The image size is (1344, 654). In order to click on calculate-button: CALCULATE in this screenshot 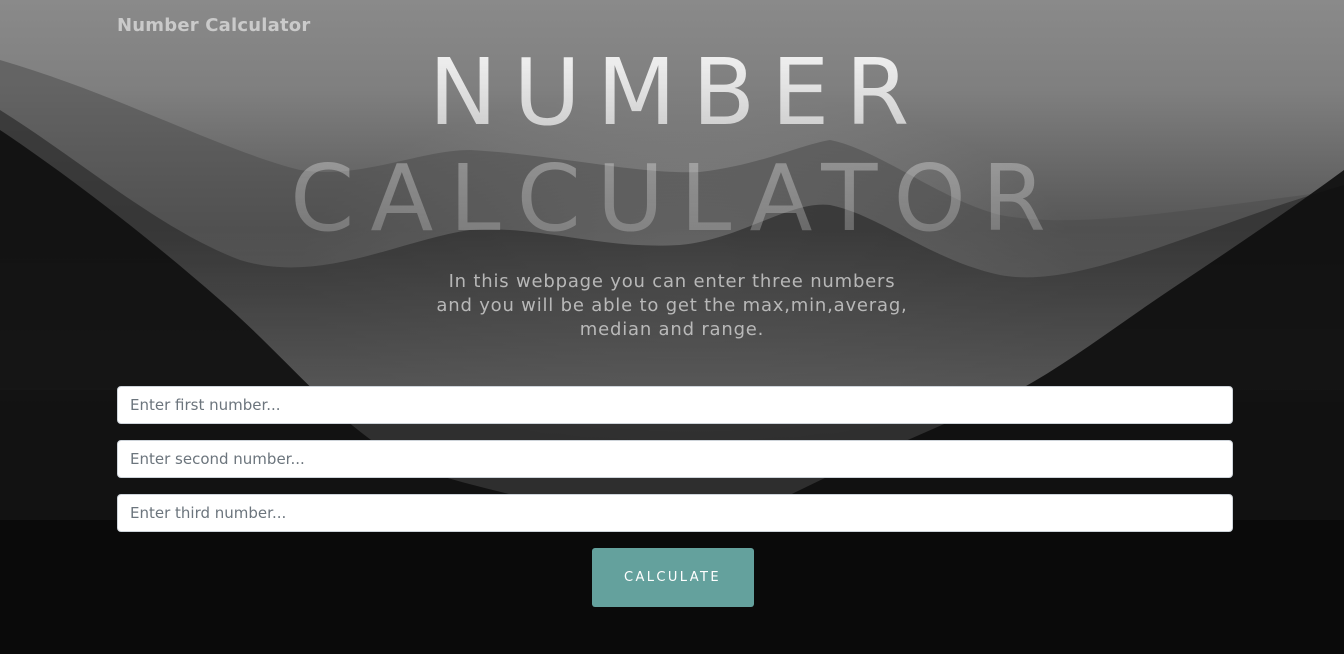, I will do `click(672, 577)`.